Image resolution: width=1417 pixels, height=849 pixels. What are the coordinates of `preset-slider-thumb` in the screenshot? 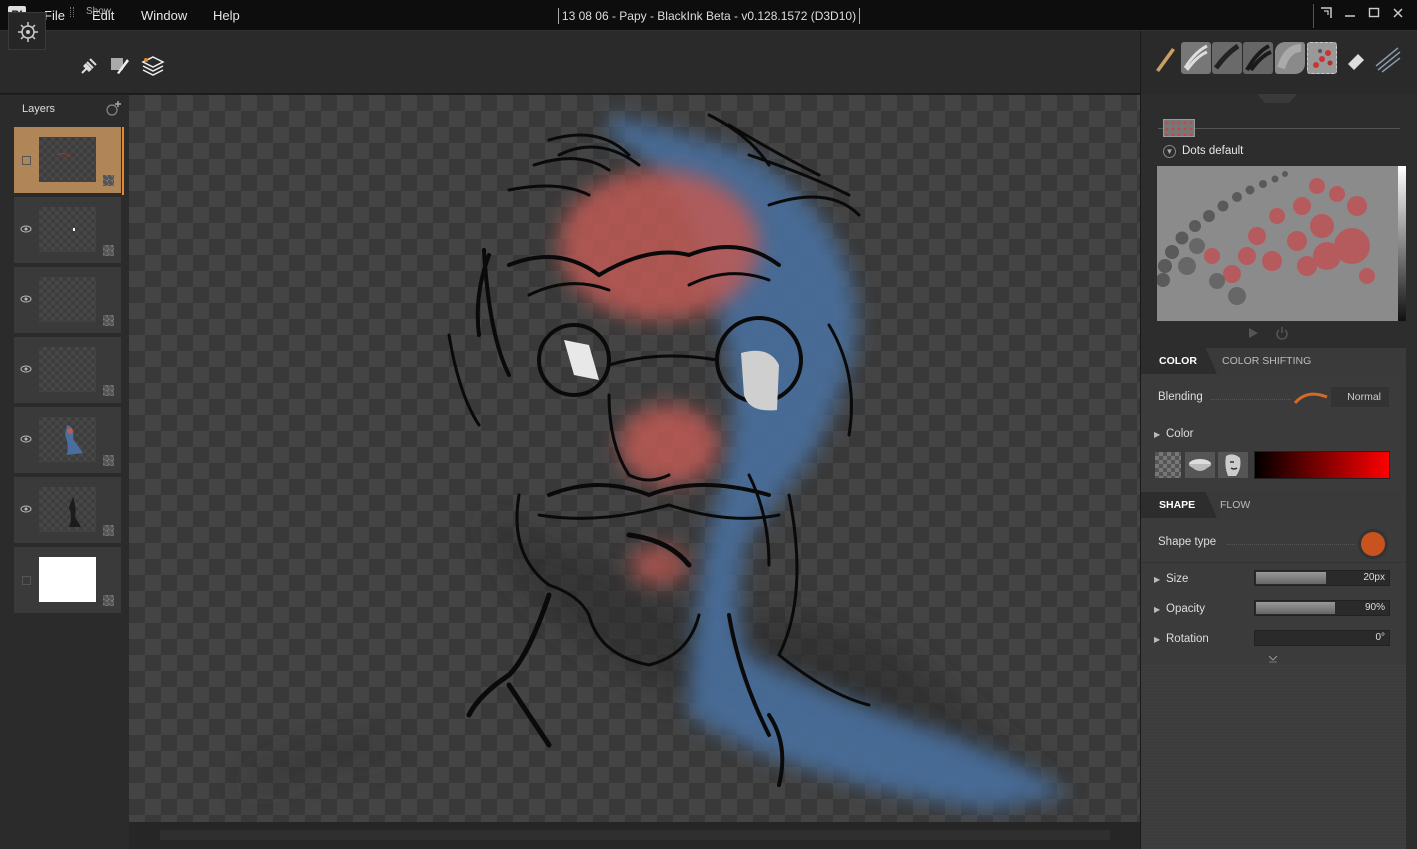 It's located at (1179, 128).